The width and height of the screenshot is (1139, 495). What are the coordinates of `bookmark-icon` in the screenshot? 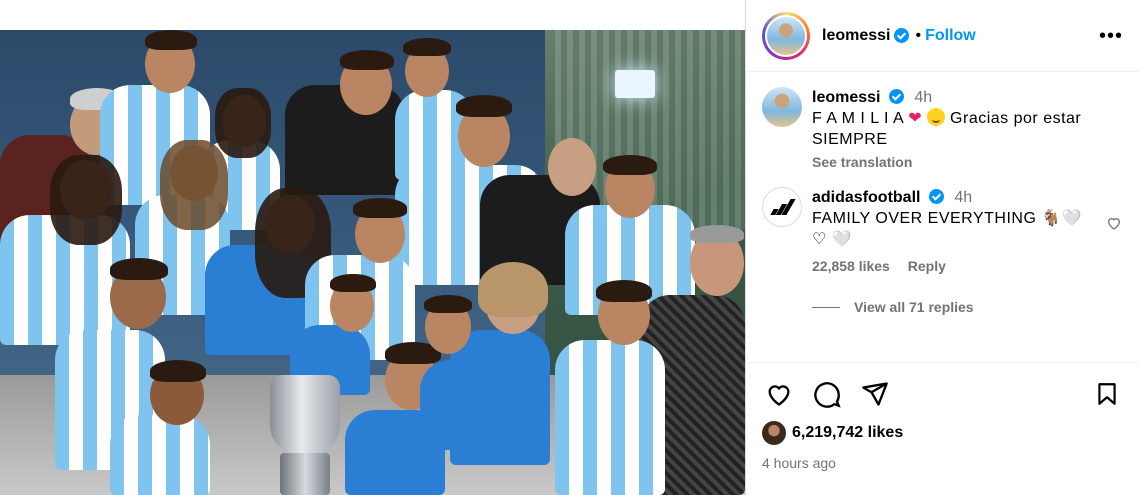 It's located at (1107, 394).